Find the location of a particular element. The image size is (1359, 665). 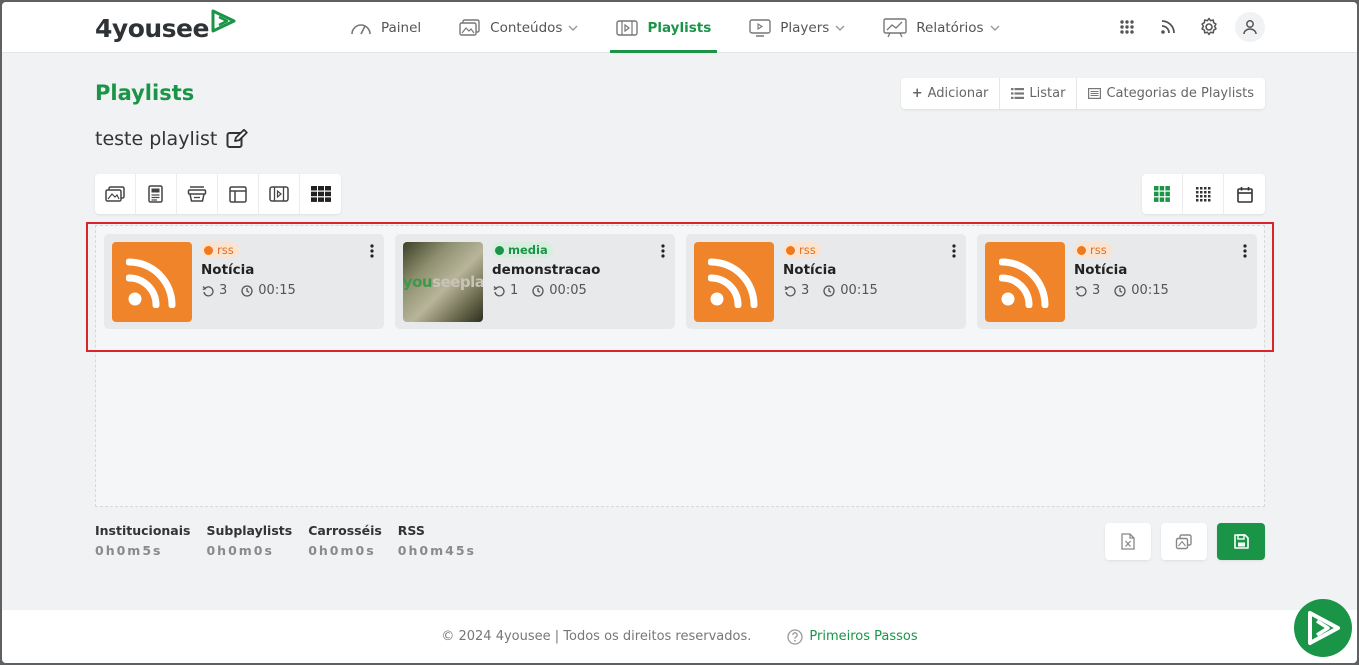

view-calendar-button is located at coordinates (1244, 194).